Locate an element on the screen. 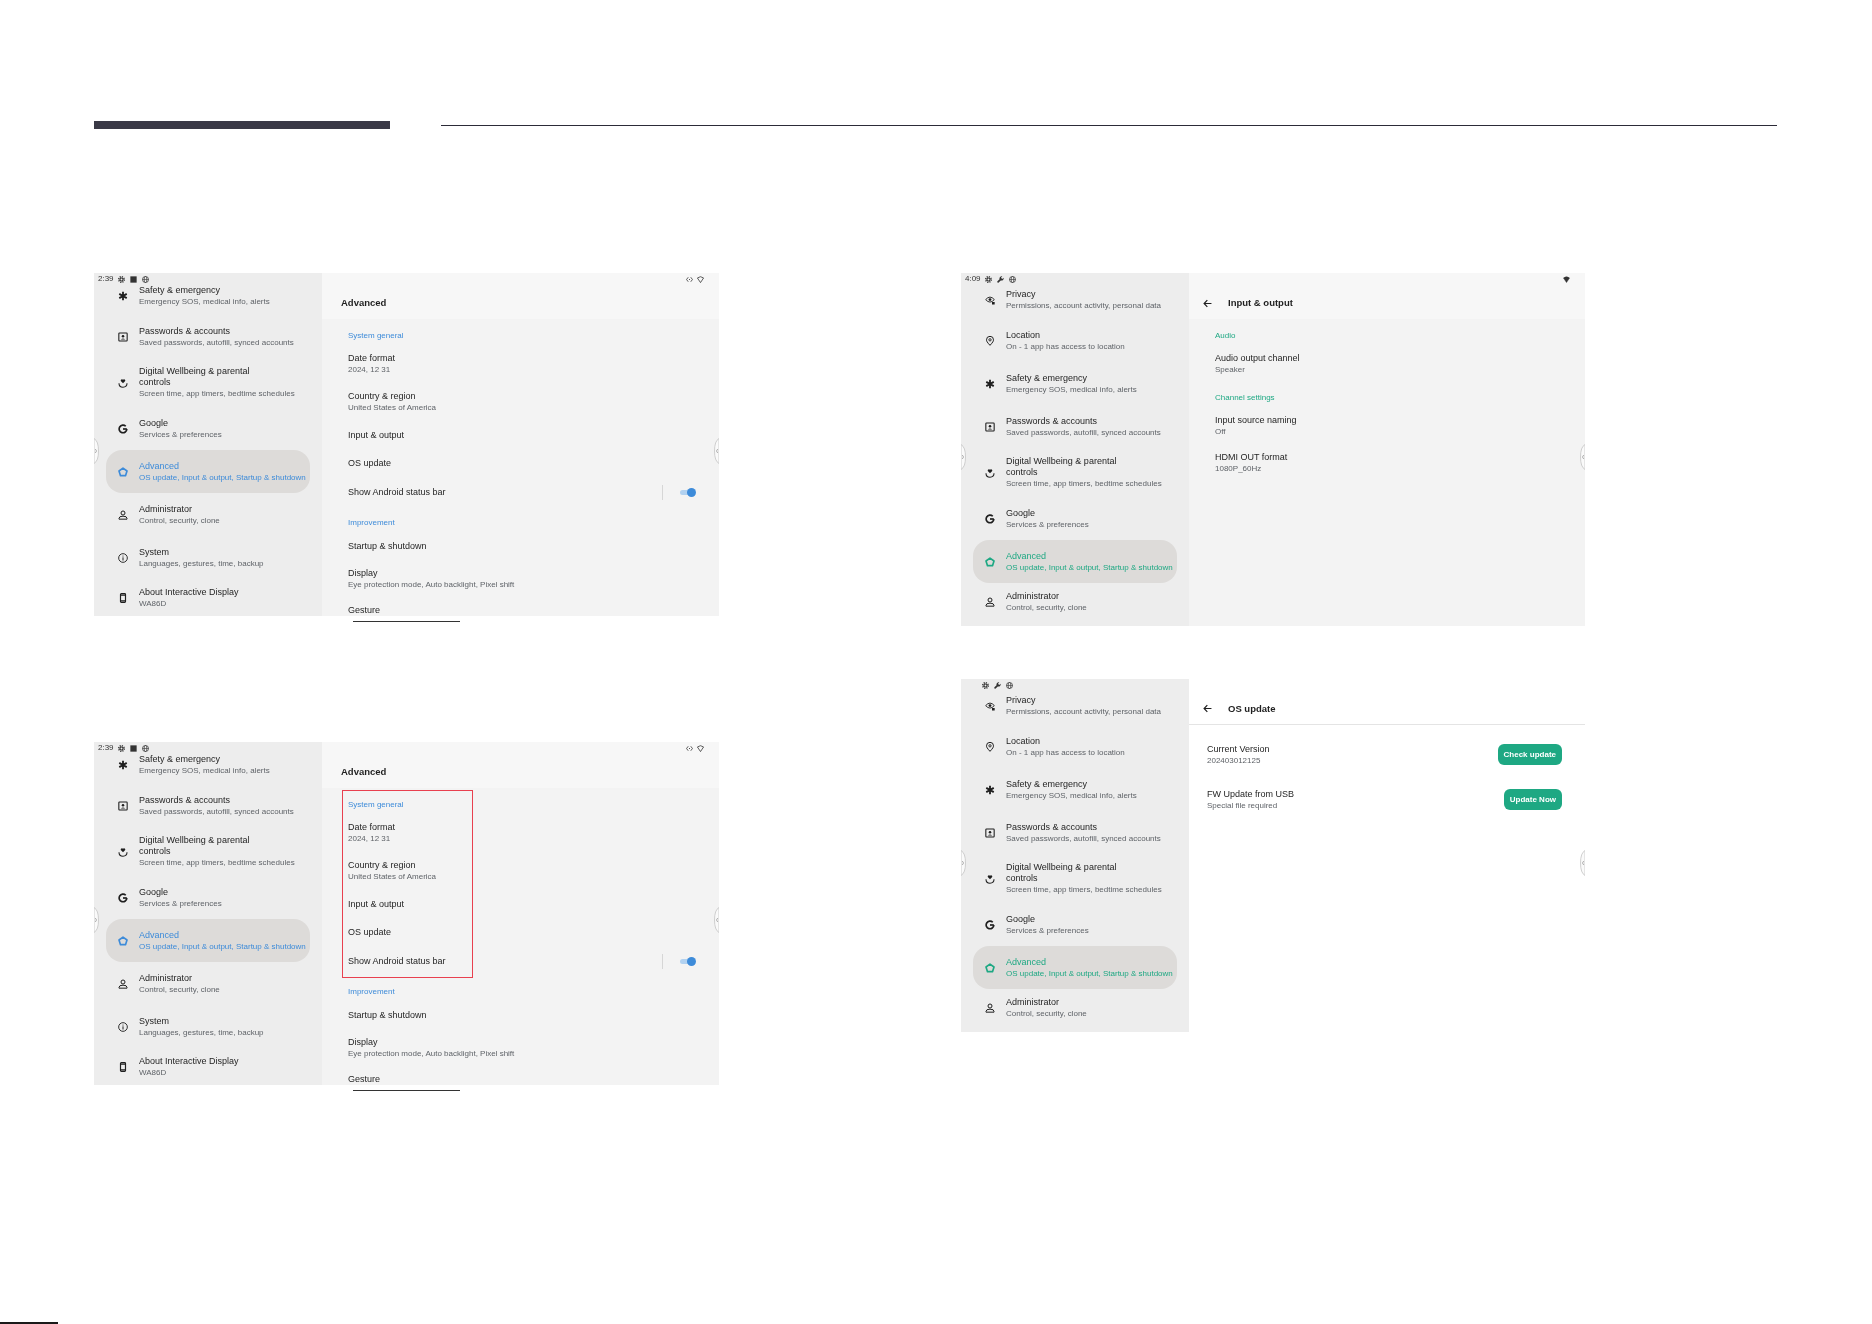 The image size is (1872, 1324). section-label: System general is located at coordinates (376, 805).